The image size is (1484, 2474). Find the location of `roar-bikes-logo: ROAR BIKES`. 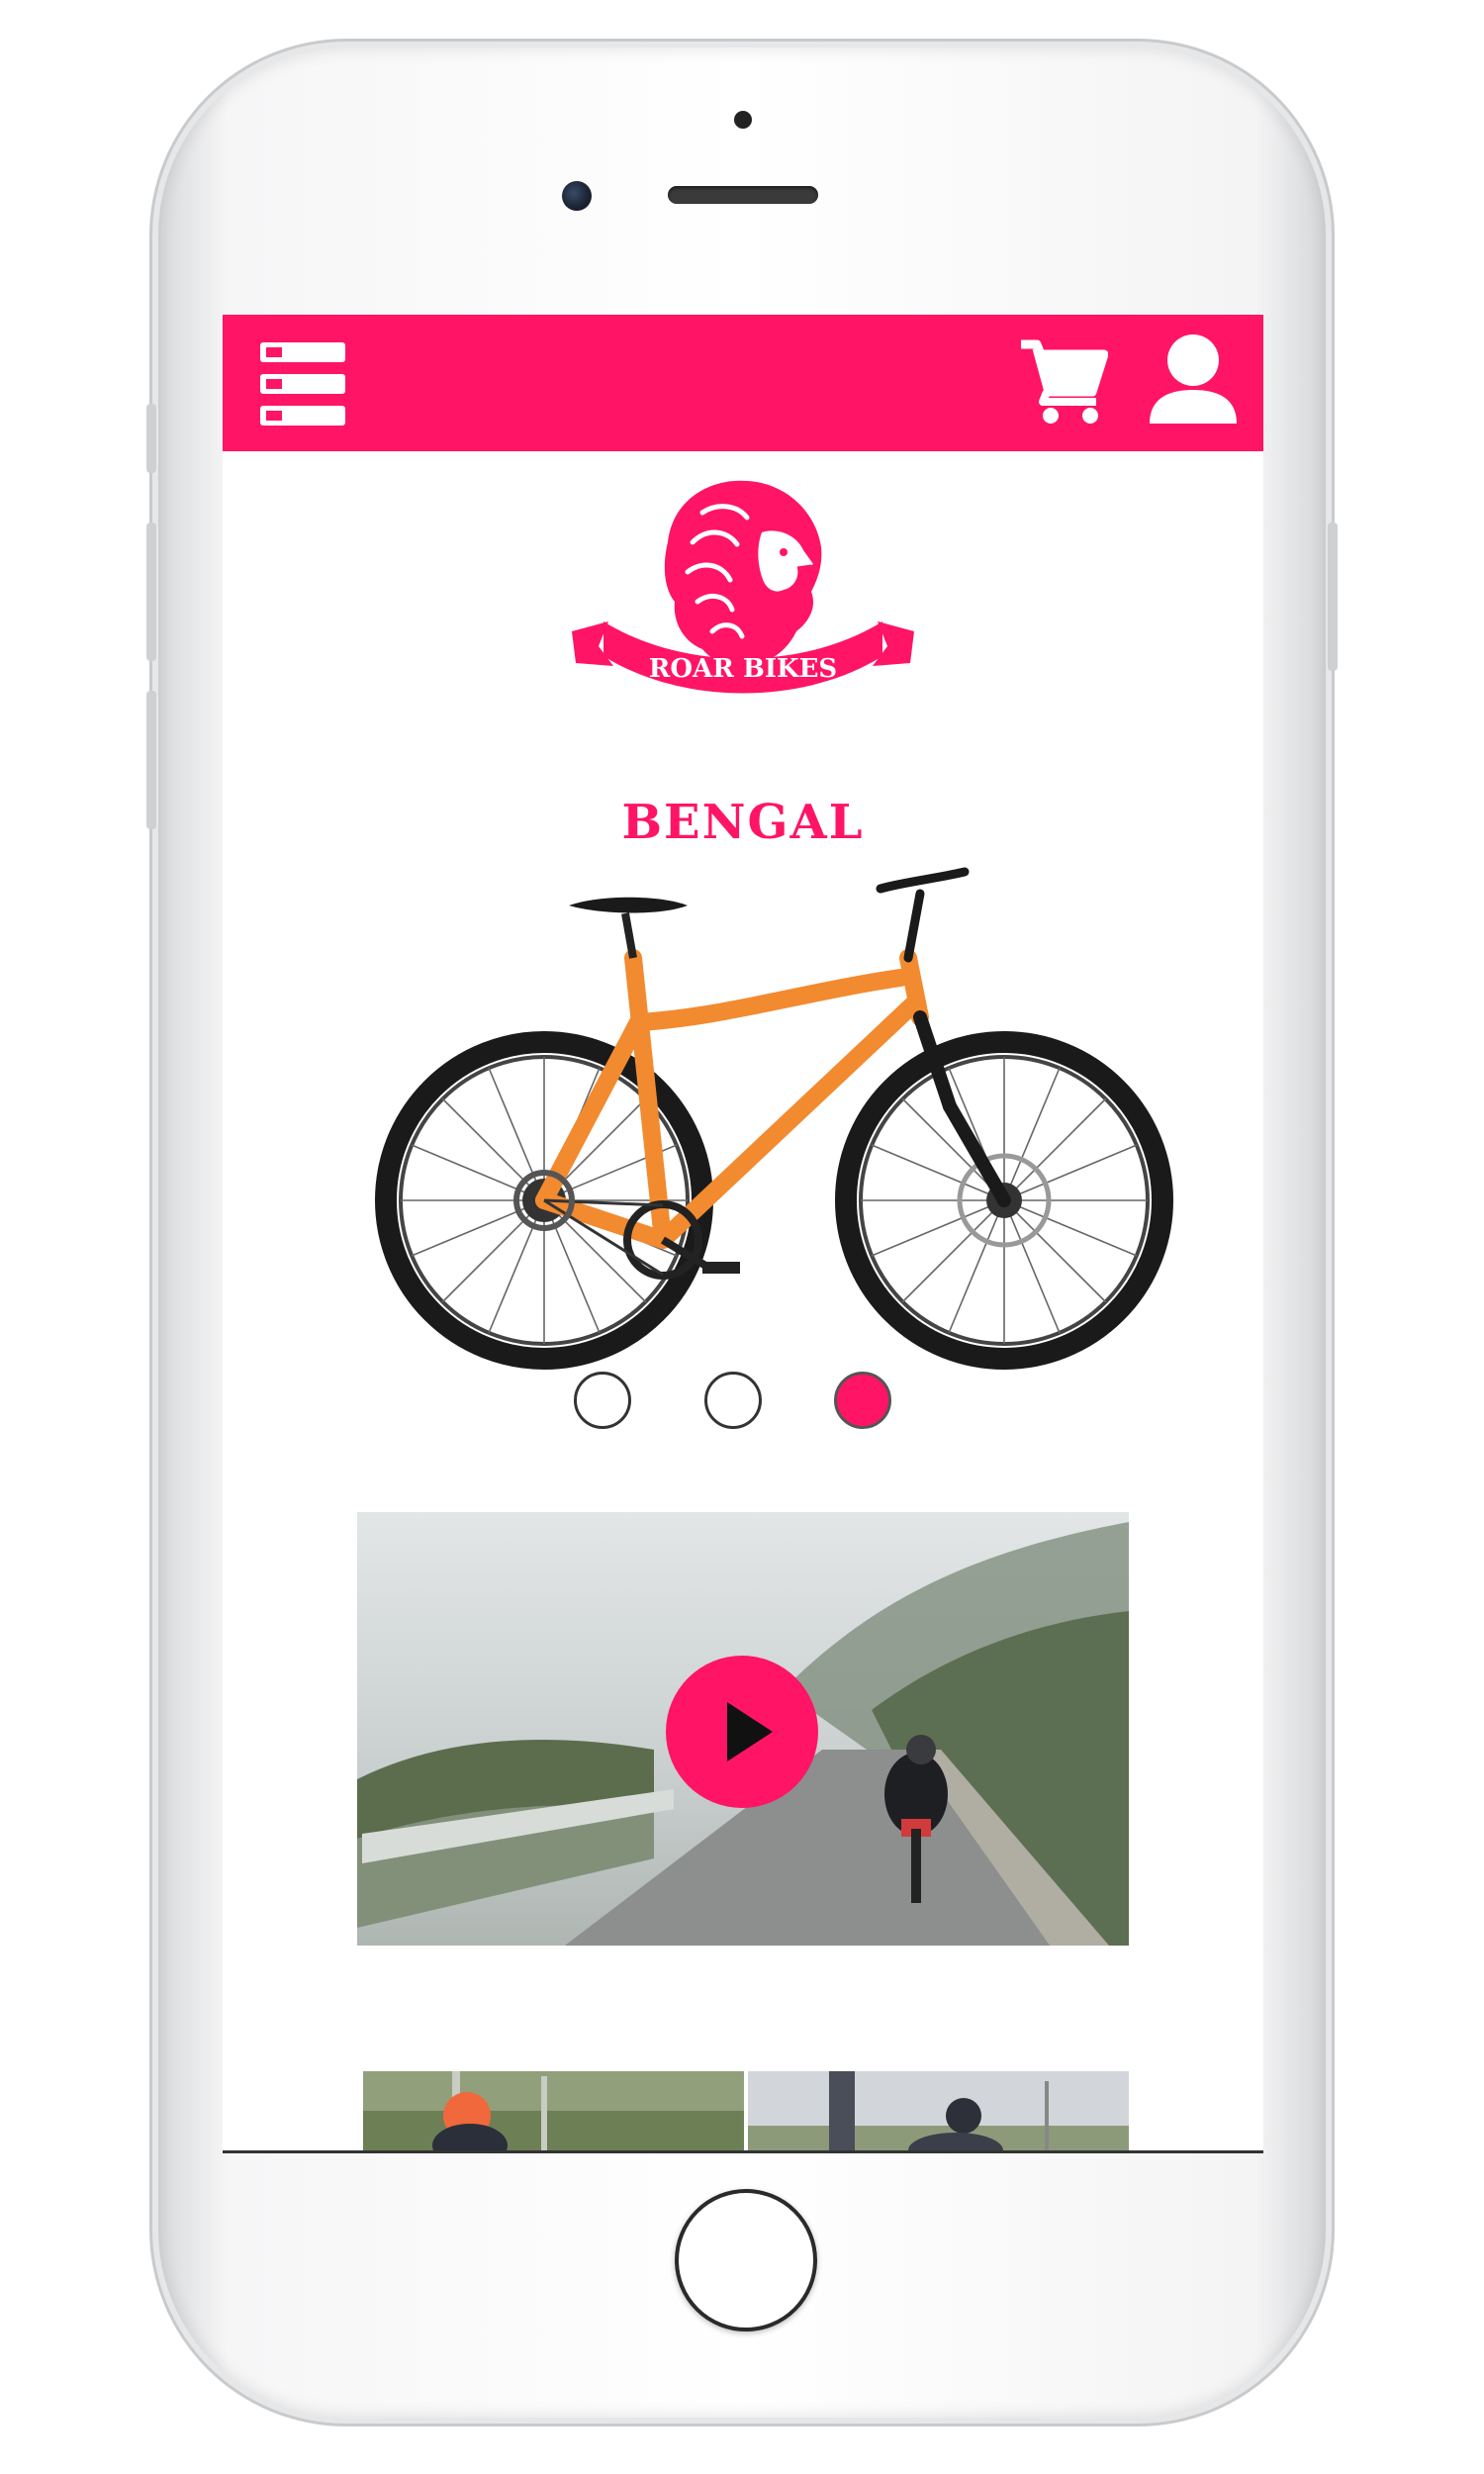

roar-bikes-logo: ROAR BIKES is located at coordinates (743, 587).